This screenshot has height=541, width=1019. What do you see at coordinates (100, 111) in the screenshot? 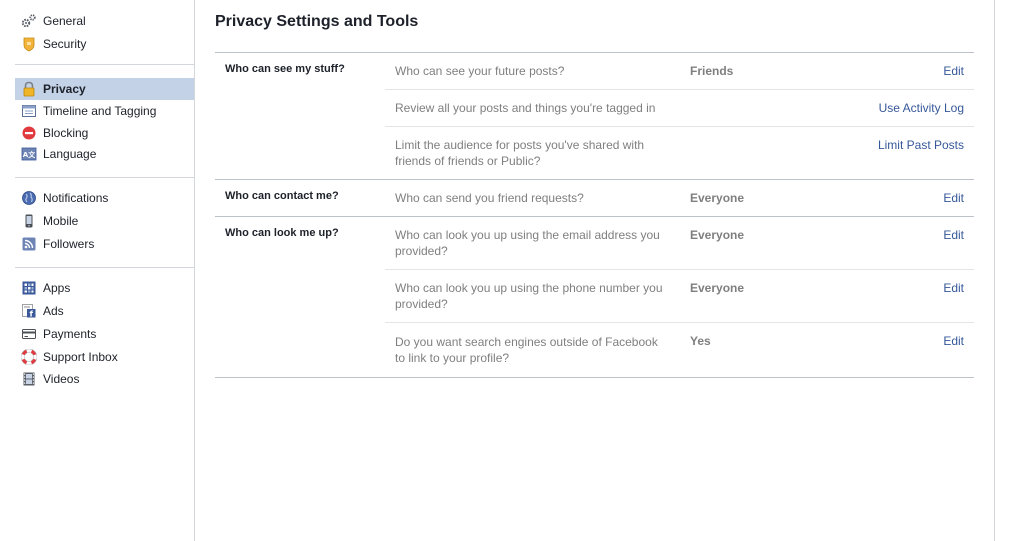
I see `sidebar-item-label: Timeline and Tagging` at bounding box center [100, 111].